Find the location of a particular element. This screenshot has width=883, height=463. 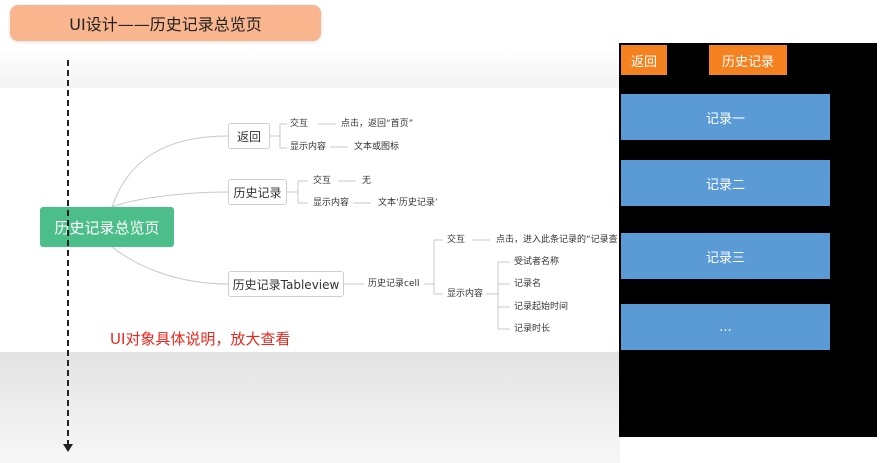

back-display-key: 显示内容 is located at coordinates (308, 147).